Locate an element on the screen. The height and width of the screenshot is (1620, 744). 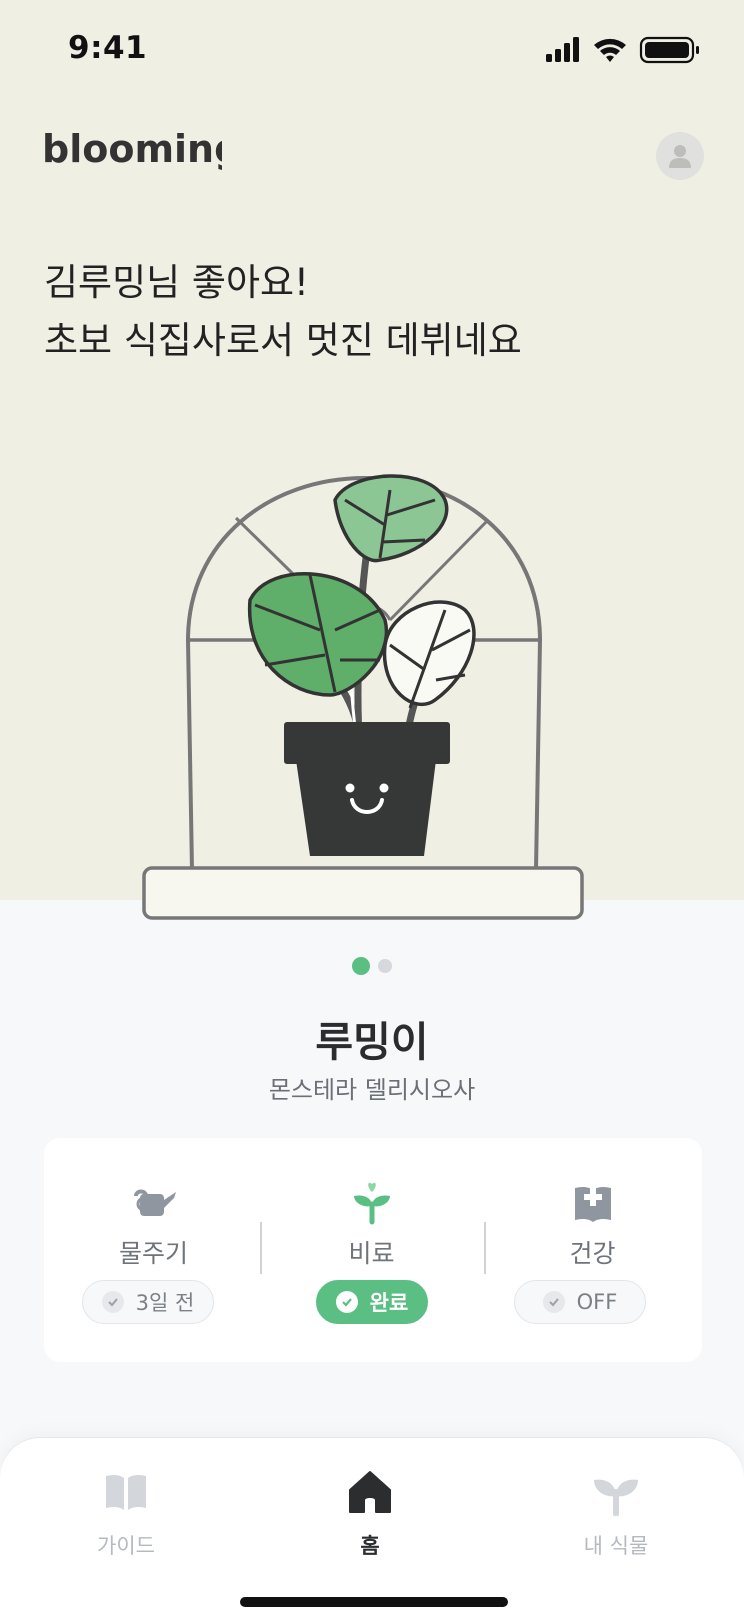
home-icon is located at coordinates (370, 1492).